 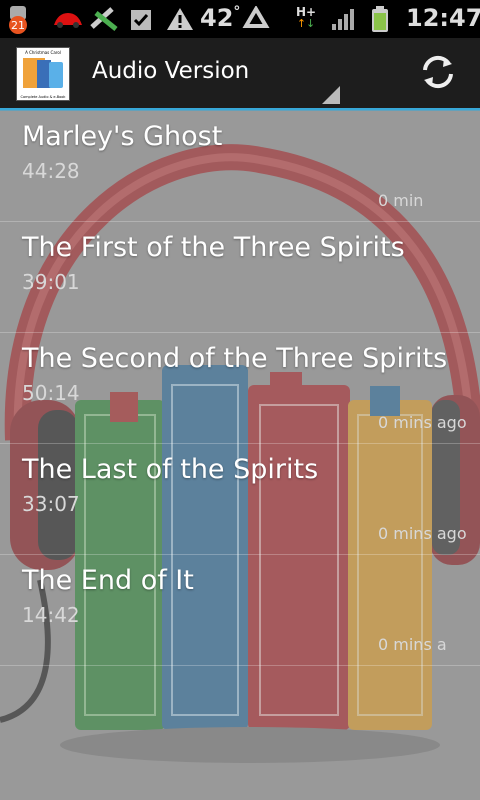 What do you see at coordinates (170, 469) in the screenshot?
I see `track-title: The Last of the Spirits` at bounding box center [170, 469].